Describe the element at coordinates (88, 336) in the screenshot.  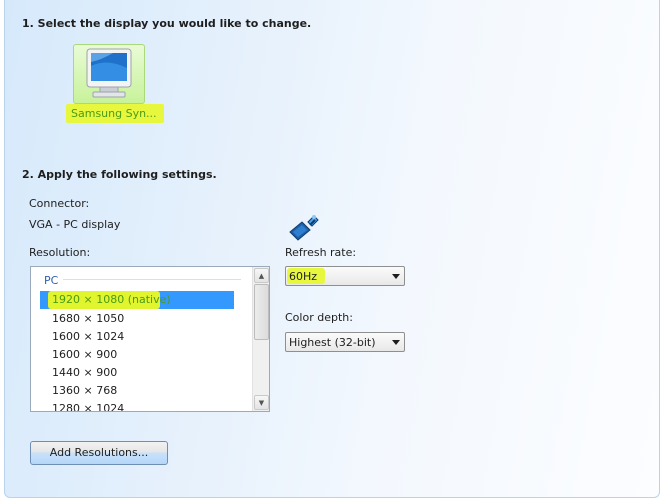
I see `resolution-item: 1600 × 1024` at that location.